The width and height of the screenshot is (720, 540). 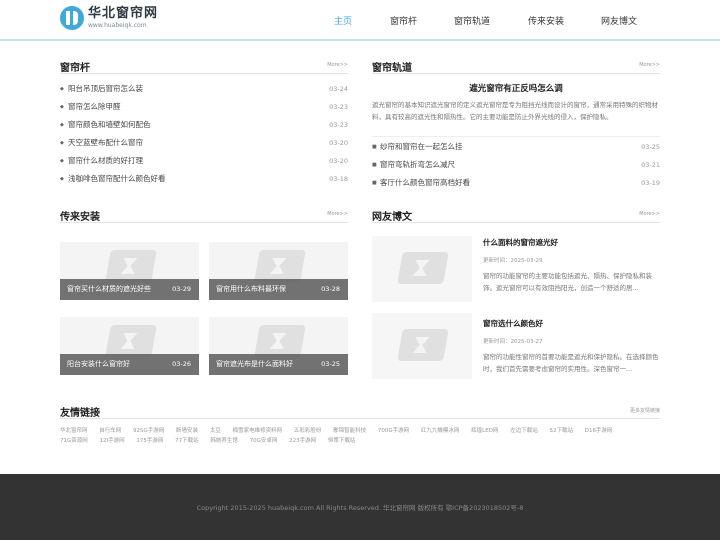 I want to click on friend-link: 175手游网, so click(x=149, y=441).